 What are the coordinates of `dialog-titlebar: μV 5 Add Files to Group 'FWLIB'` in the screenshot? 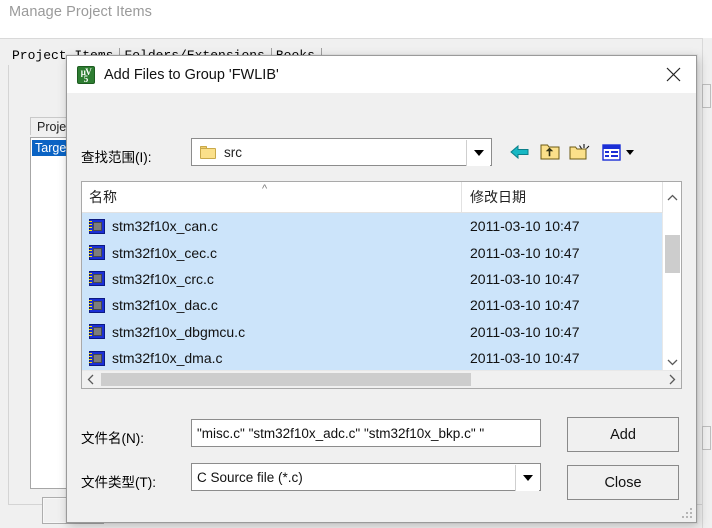 It's located at (381, 74).